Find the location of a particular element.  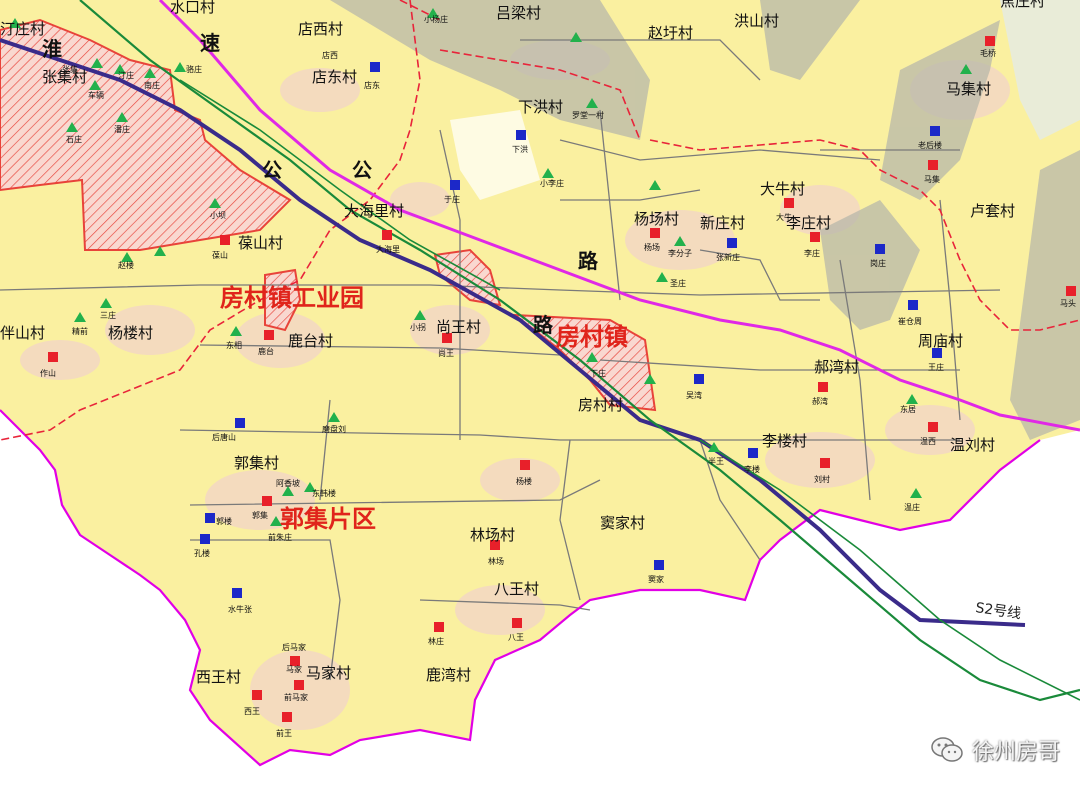

village-label: 鹿台村 is located at coordinates (310, 341).